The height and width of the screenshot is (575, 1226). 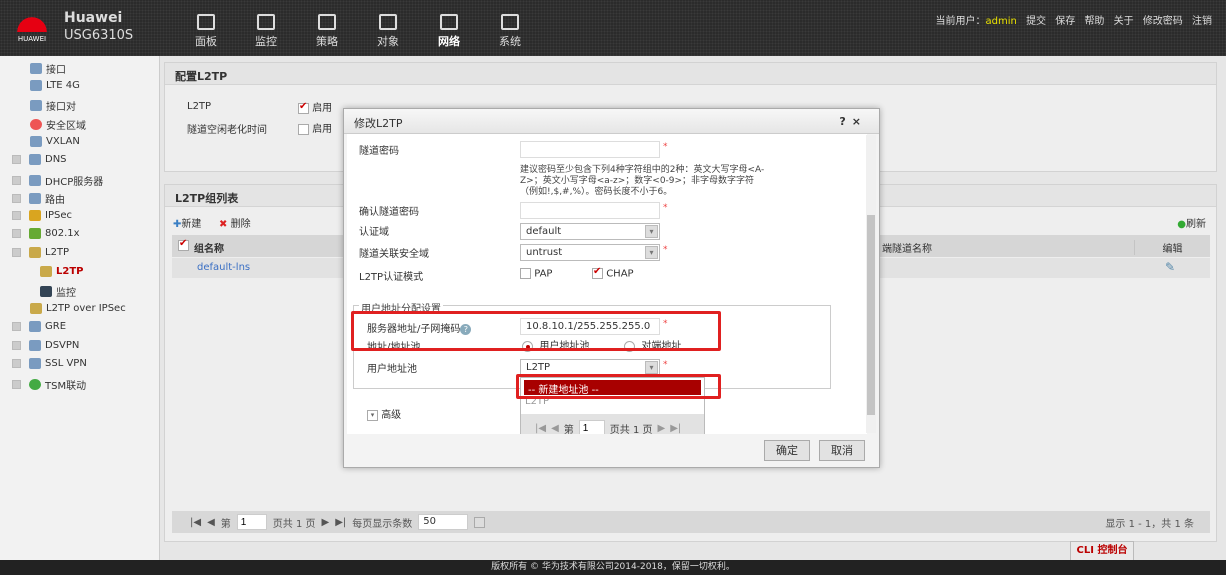 What do you see at coordinates (266, 31) in the screenshot?
I see `nav-monitor: 监控` at bounding box center [266, 31].